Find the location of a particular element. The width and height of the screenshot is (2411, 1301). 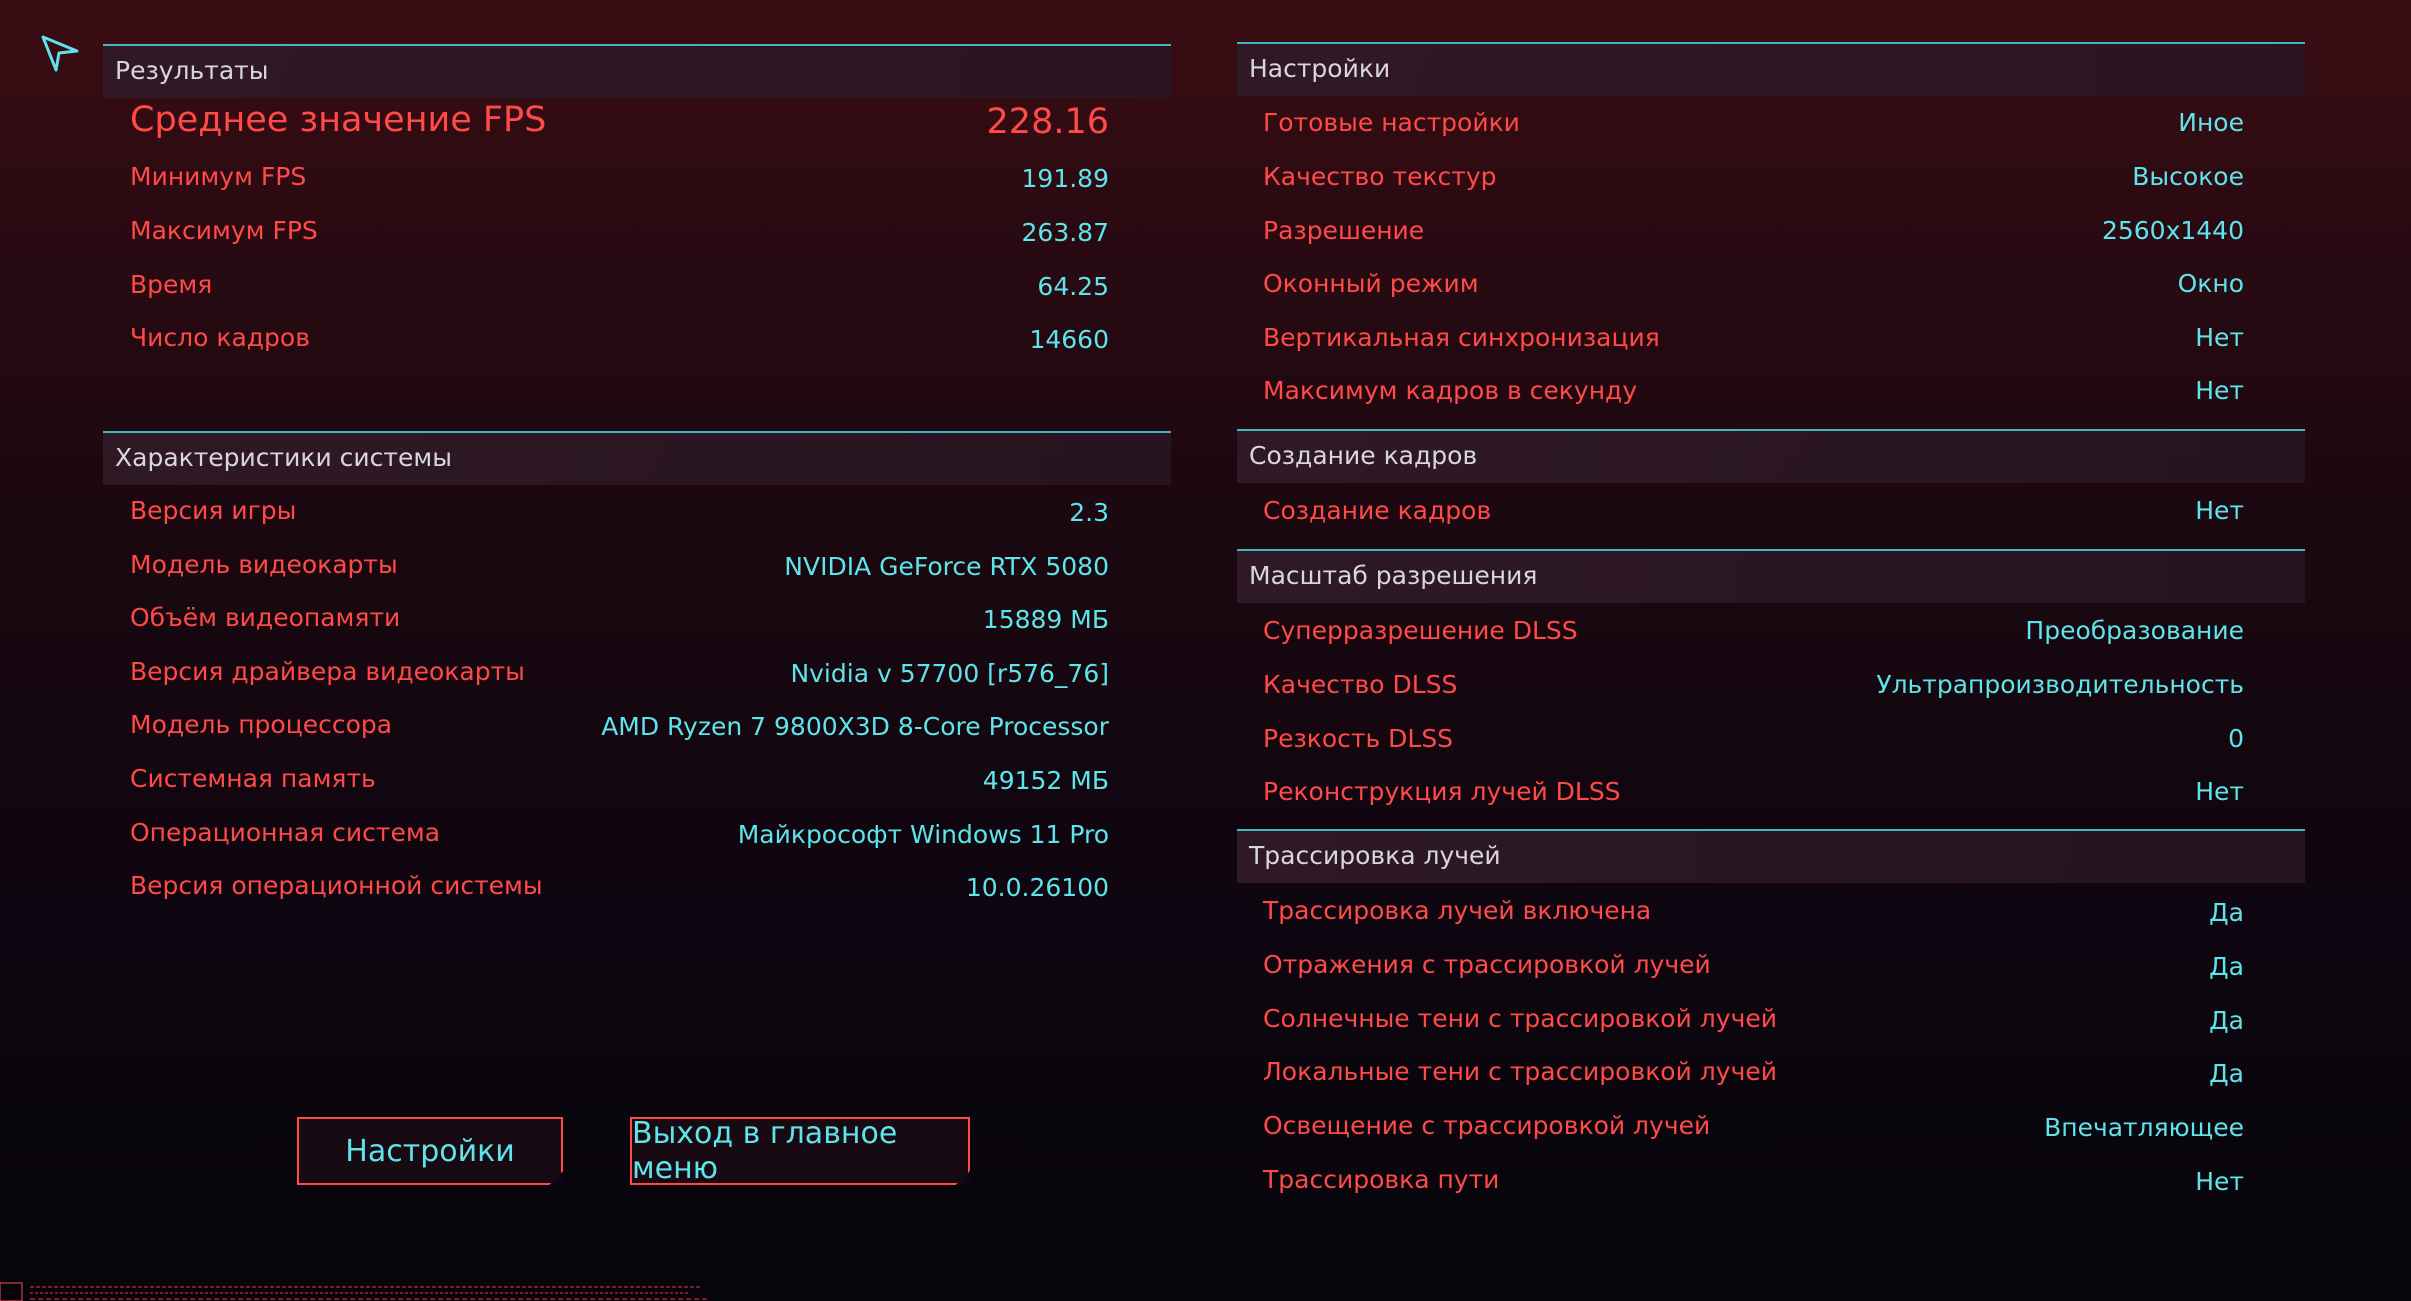

exit-main-menu-button-label: Выход в главное меню is located at coordinates (765, 1151).